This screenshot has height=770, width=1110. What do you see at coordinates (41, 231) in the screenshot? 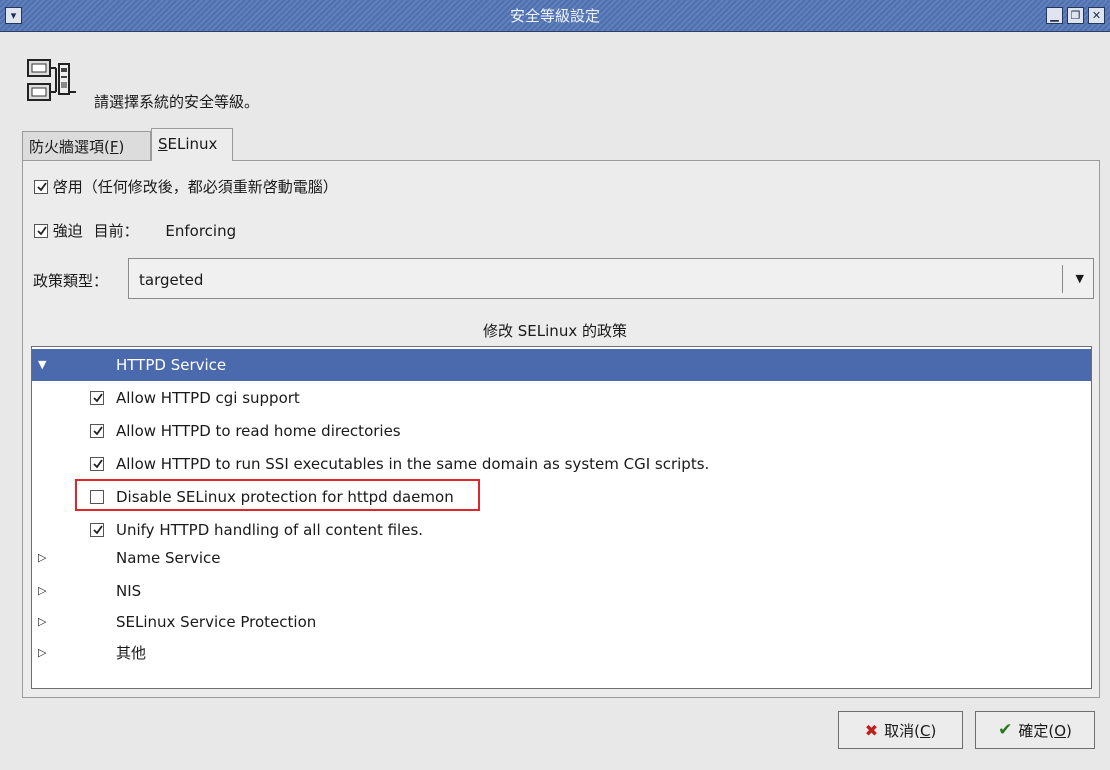
I see `enforce-checkbox` at bounding box center [41, 231].